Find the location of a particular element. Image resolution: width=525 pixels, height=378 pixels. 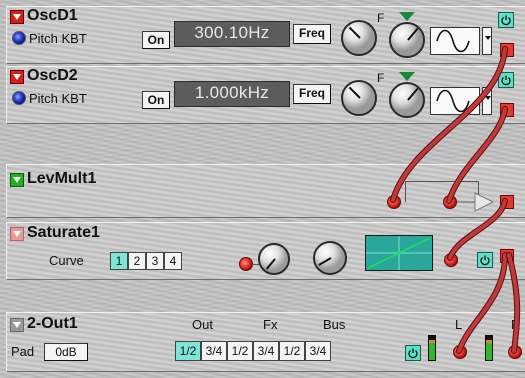

pad-selector-button: 0dB is located at coordinates (66, 352).